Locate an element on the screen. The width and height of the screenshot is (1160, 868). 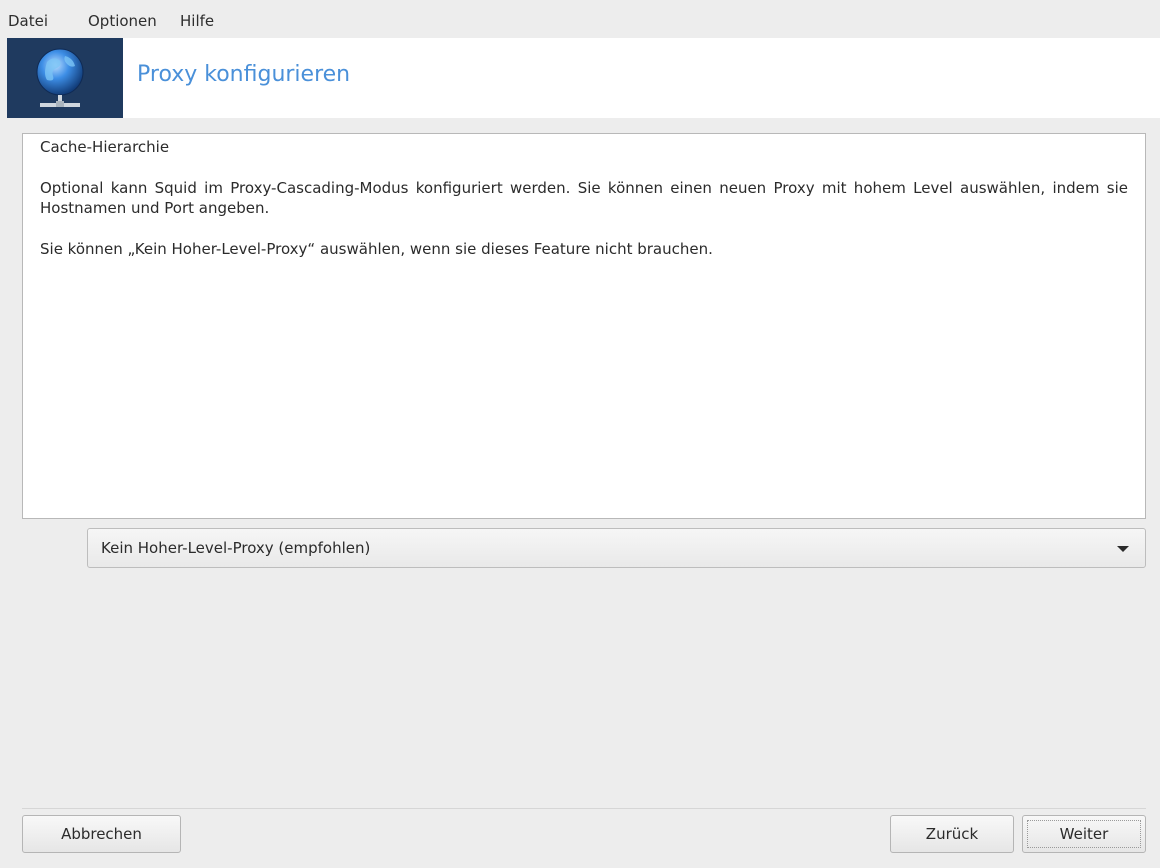
next-button: Weiter is located at coordinates (1084, 834).